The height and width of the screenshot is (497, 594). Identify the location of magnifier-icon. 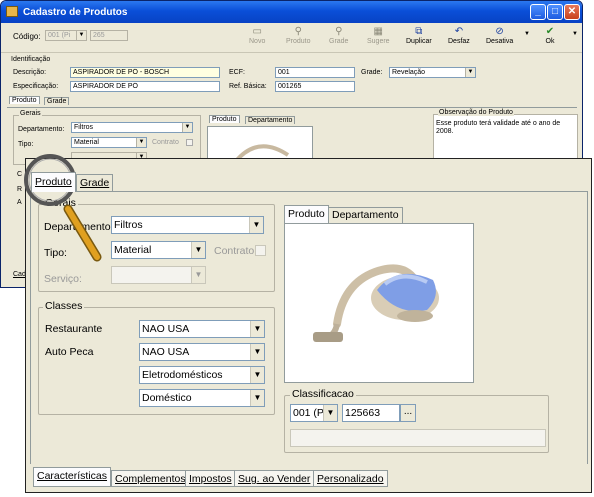
(63, 208).